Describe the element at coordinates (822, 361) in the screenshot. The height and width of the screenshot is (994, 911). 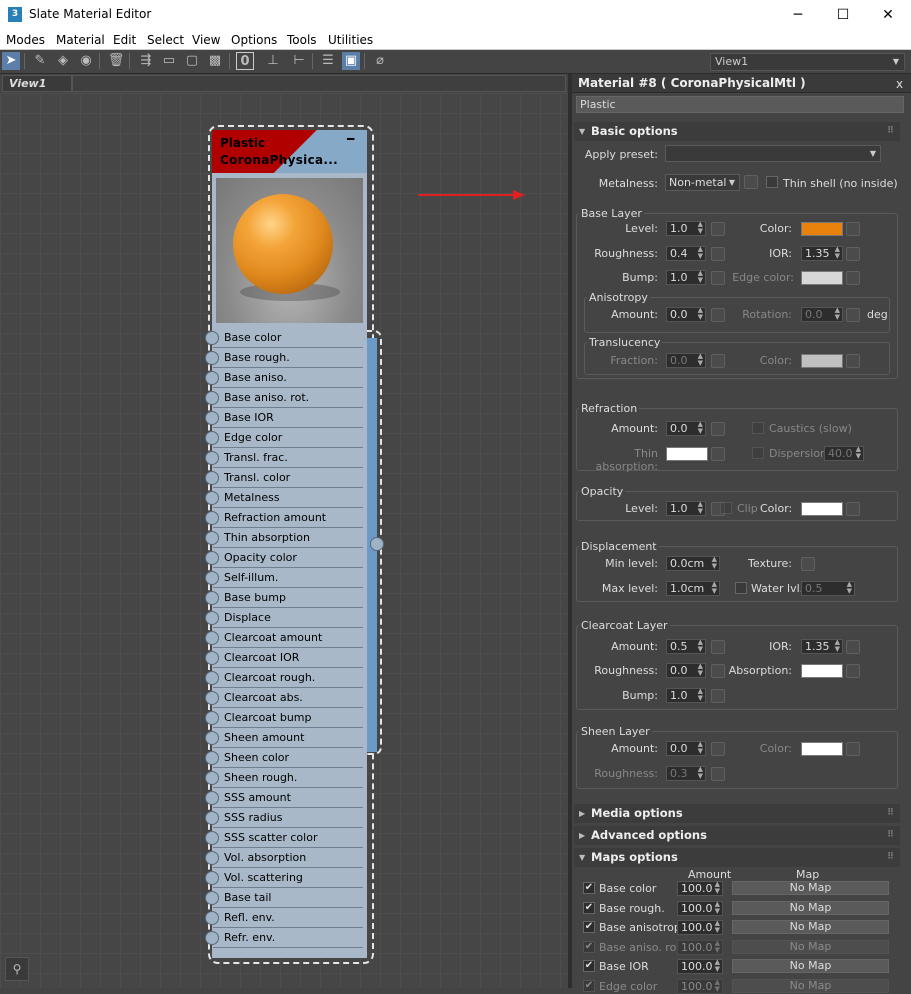
I see `transl-color-swatch` at that location.